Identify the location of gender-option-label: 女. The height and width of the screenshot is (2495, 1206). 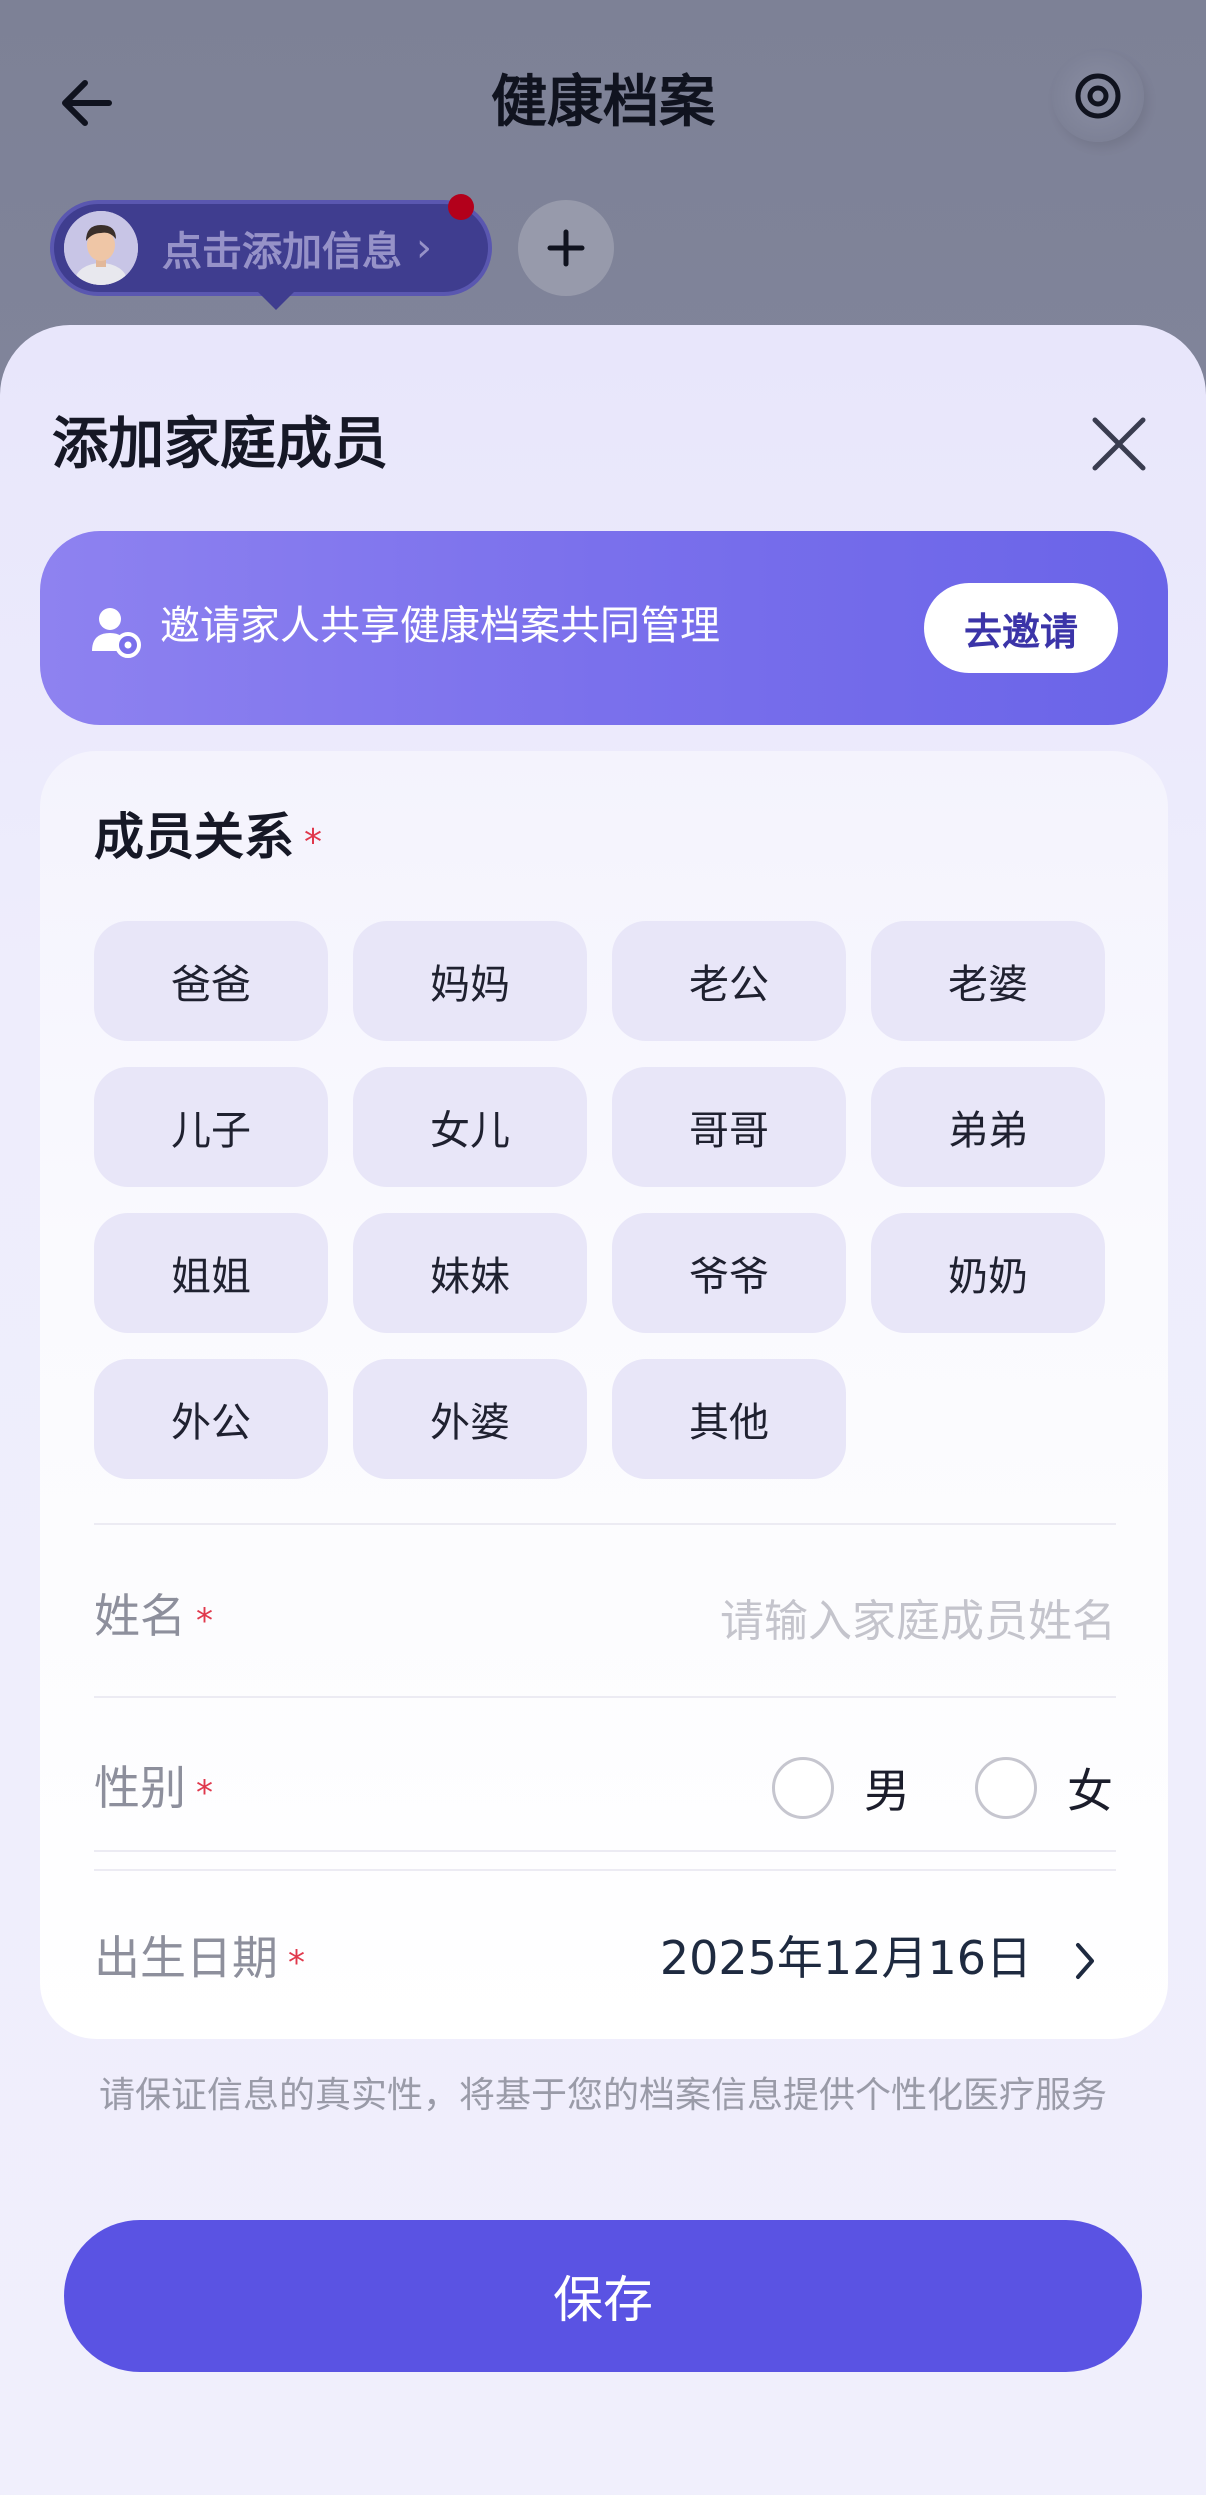
(1090, 1791).